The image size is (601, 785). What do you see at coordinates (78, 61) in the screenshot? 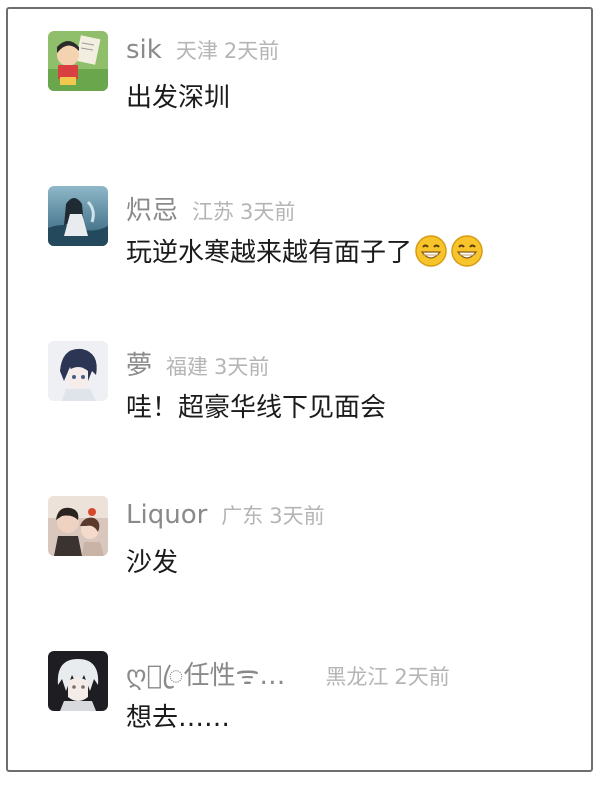
I see `cartoon-boy-avatar` at bounding box center [78, 61].